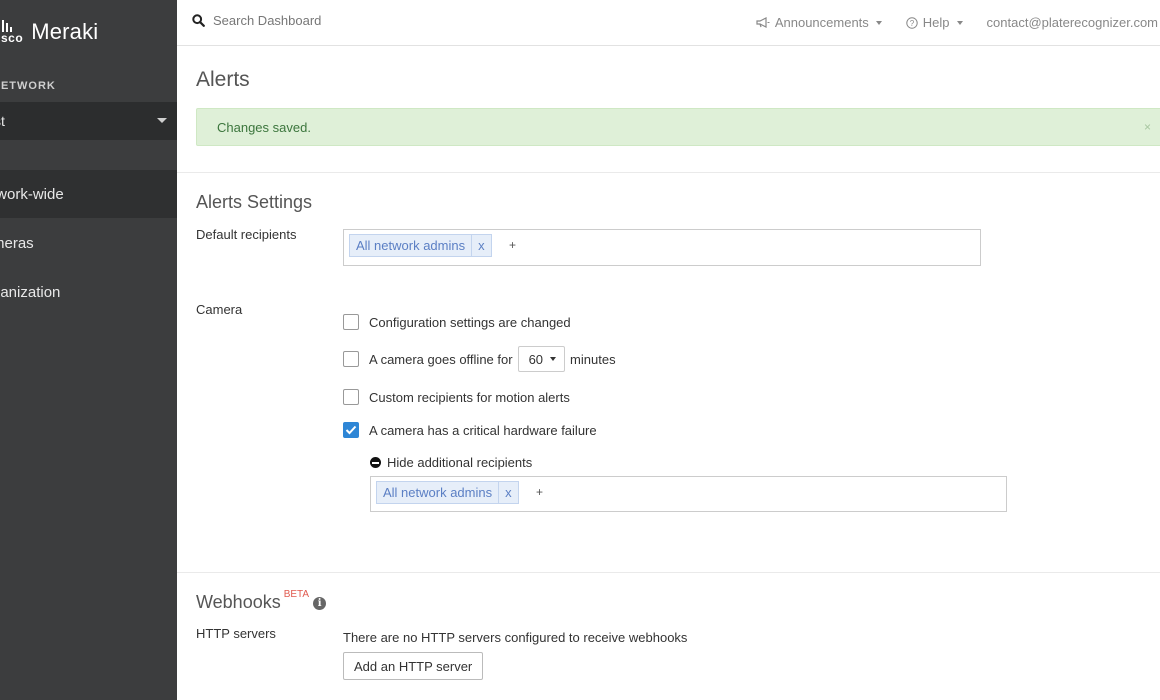  What do you see at coordinates (678, 127) in the screenshot?
I see `success-alert: Changes saved. ×` at bounding box center [678, 127].